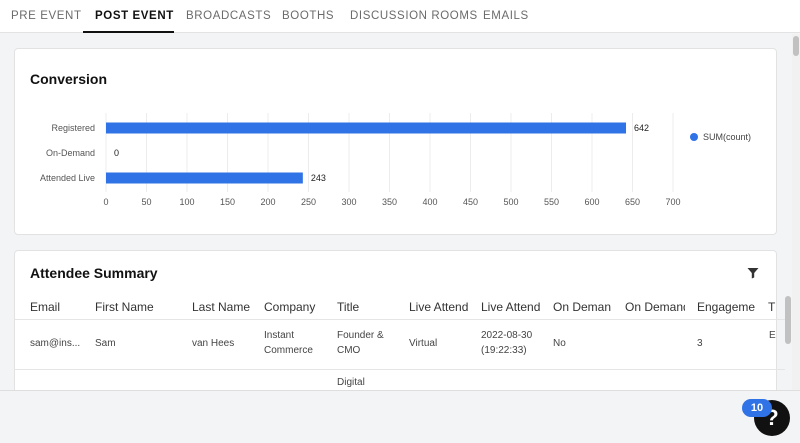 The image size is (800, 443). Describe the element at coordinates (470, 202) in the screenshot. I see `x-tick-label: 450` at that location.